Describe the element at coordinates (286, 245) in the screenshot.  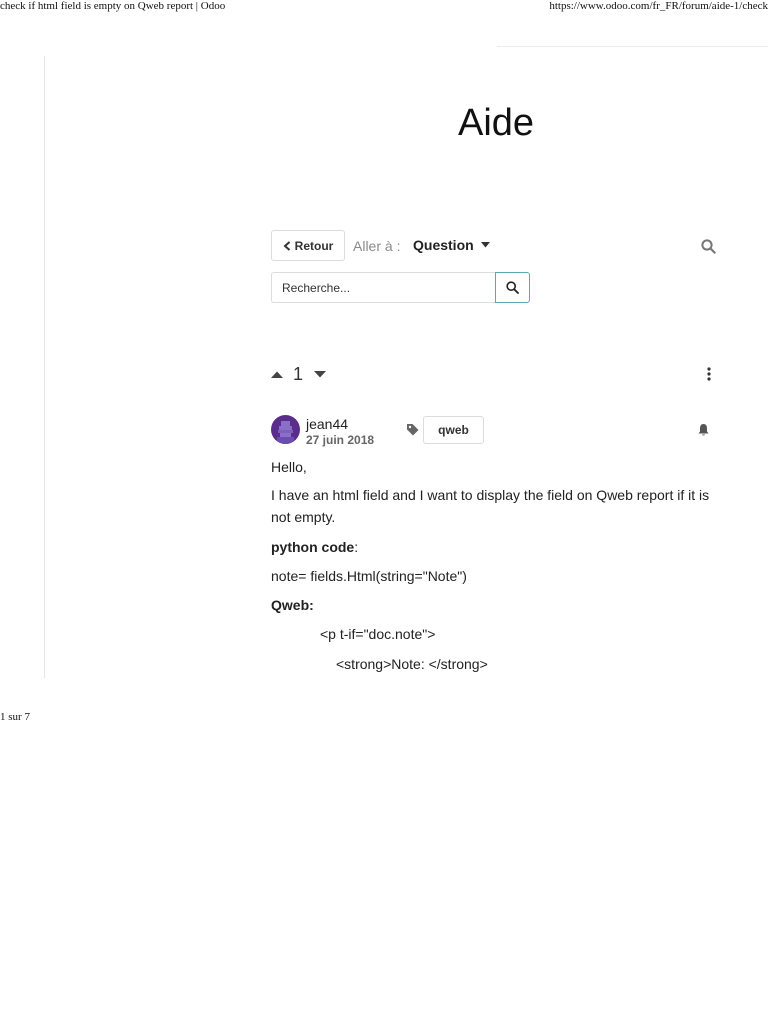
I see `chevron-left-icon` at that location.